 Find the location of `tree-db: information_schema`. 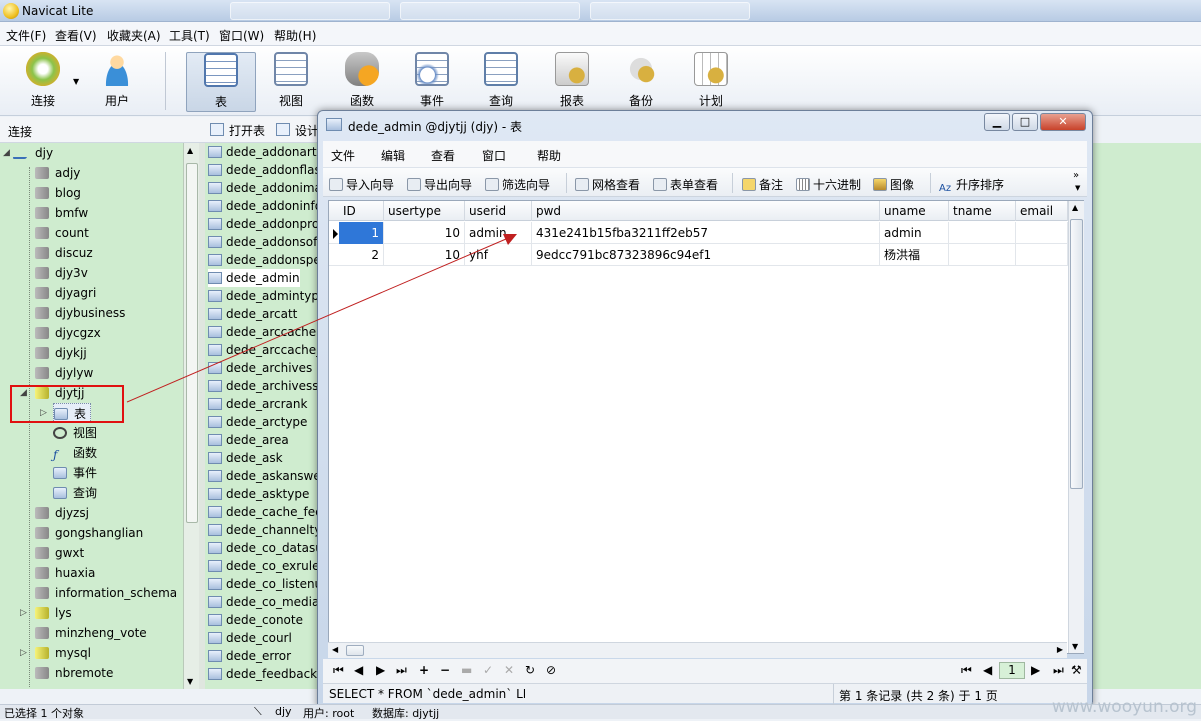

tree-db: information_schema is located at coordinates (106, 593).